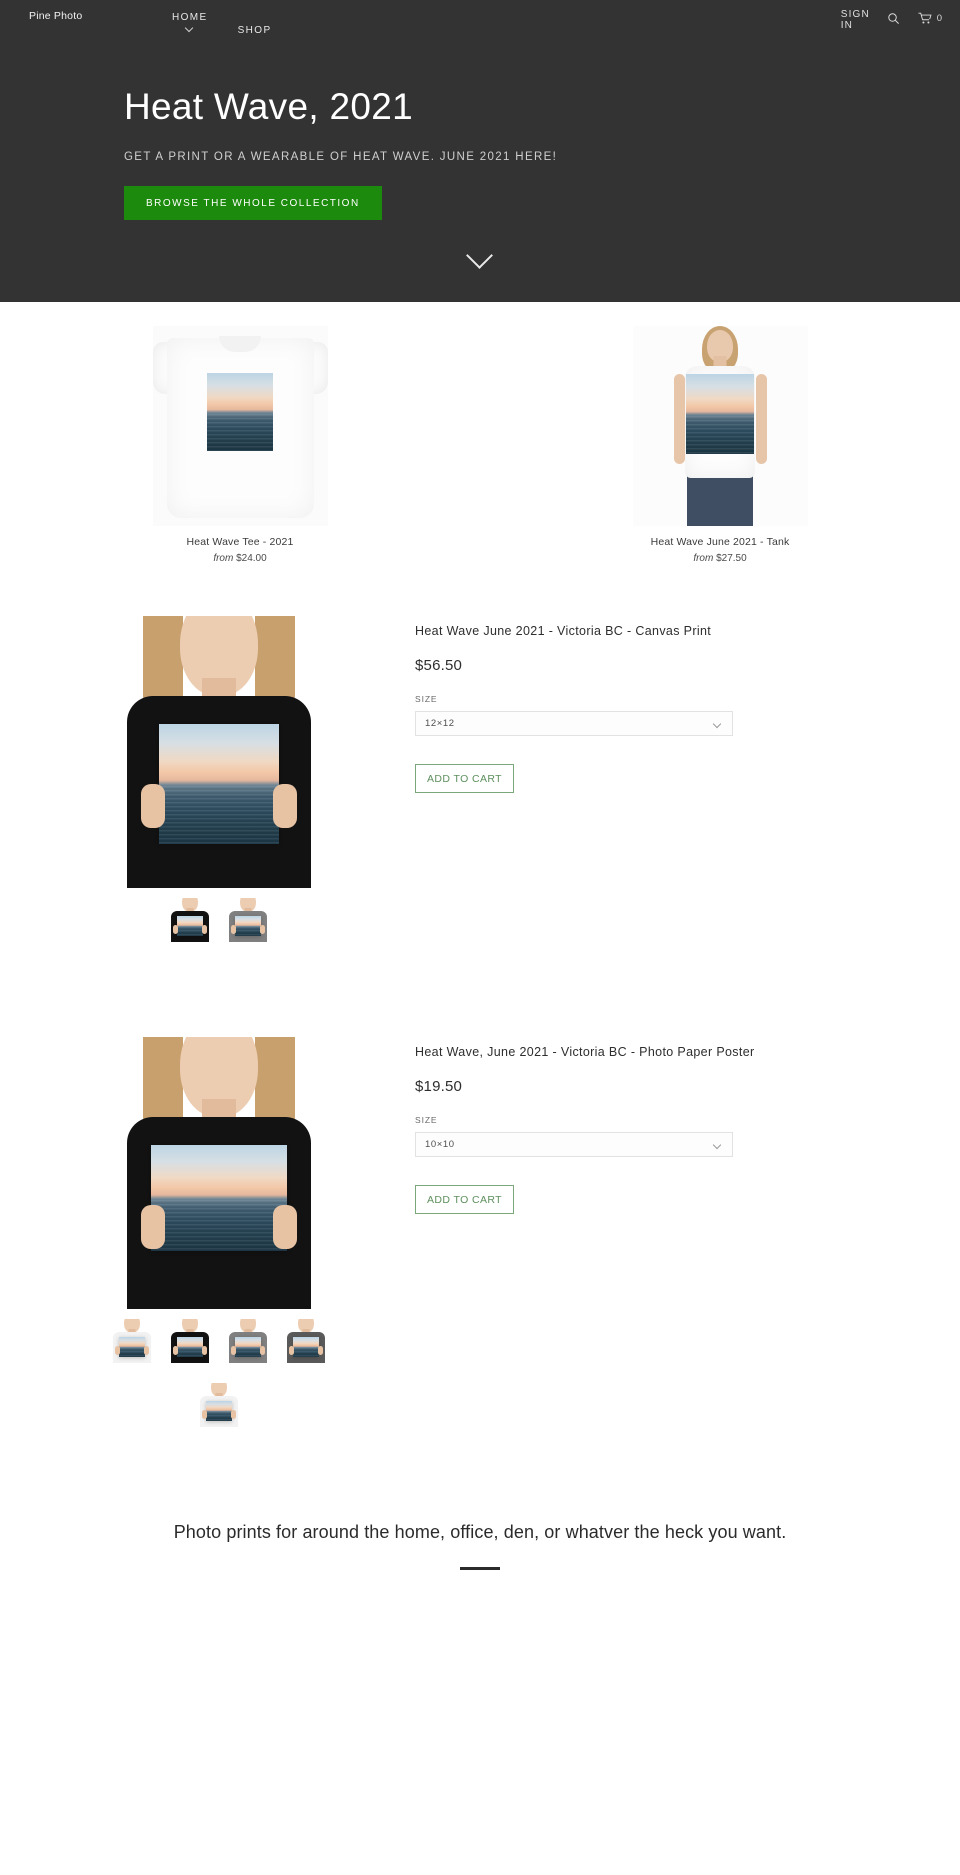 The image size is (960, 1875). I want to click on tank-top-model-mockup, so click(720, 426).